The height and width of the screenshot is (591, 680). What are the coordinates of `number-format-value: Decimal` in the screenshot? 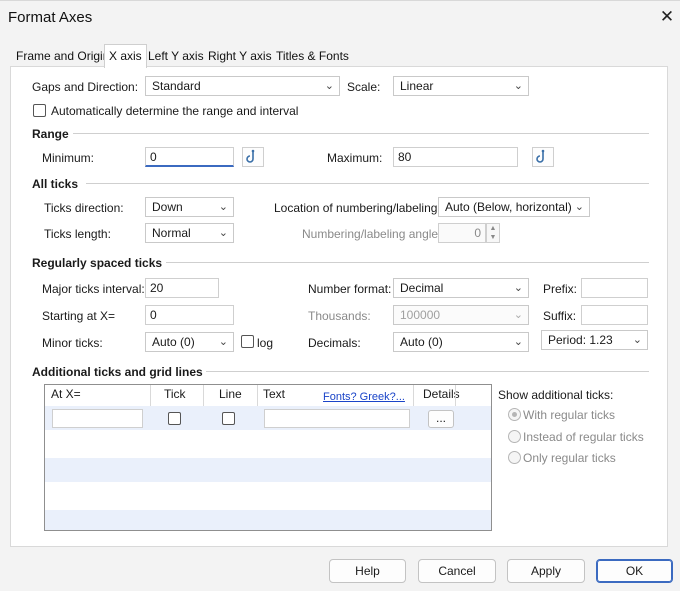 It's located at (422, 288).